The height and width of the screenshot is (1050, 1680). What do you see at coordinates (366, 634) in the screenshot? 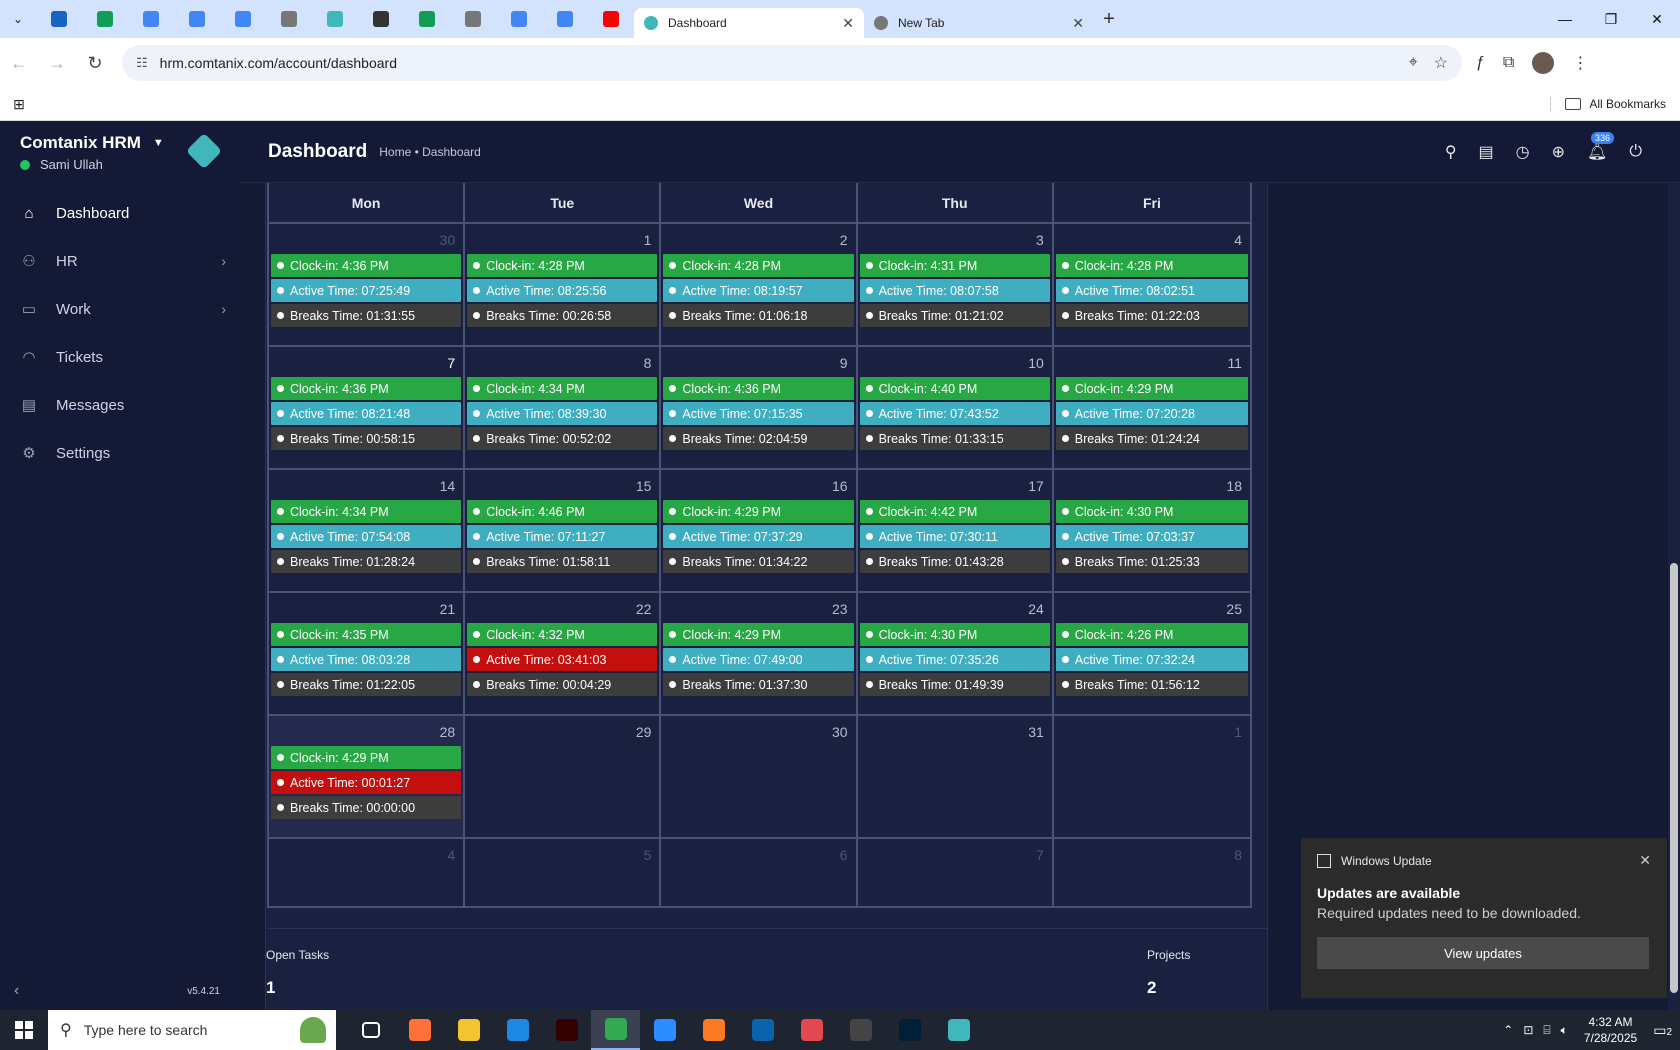
I see `attendance-event: Clock-in: 4:35 PM` at bounding box center [366, 634].